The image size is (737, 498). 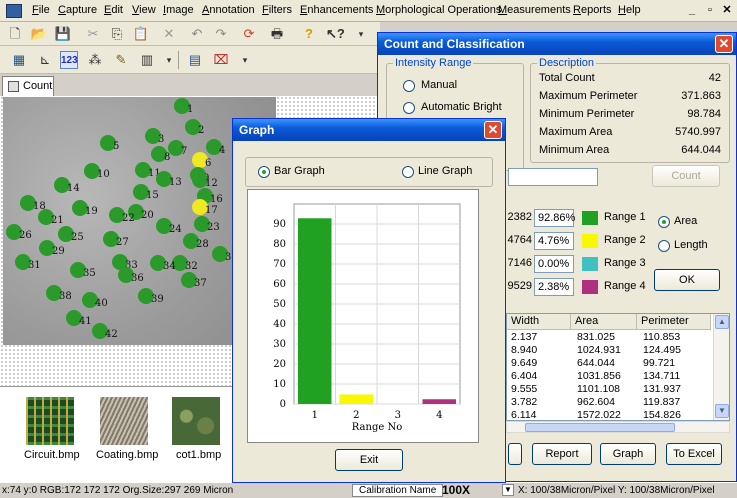 I want to click on report-button: Report, so click(x=562, y=454).